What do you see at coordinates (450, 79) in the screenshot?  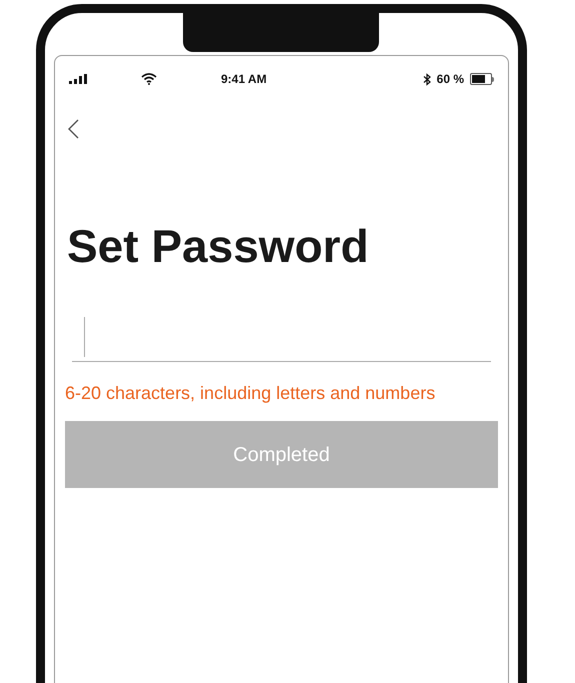 I see `battery-percent: 60 %` at bounding box center [450, 79].